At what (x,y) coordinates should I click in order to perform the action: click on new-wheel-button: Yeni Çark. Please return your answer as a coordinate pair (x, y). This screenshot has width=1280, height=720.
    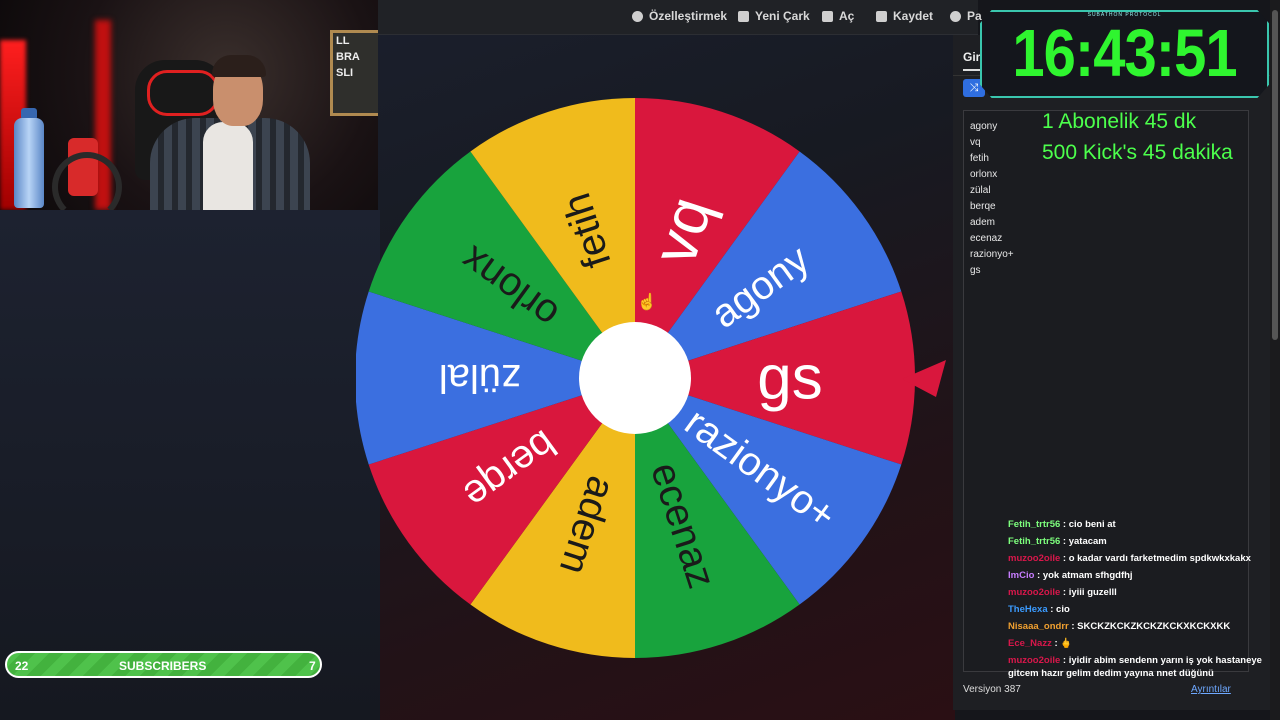
    Looking at the image, I should click on (774, 16).